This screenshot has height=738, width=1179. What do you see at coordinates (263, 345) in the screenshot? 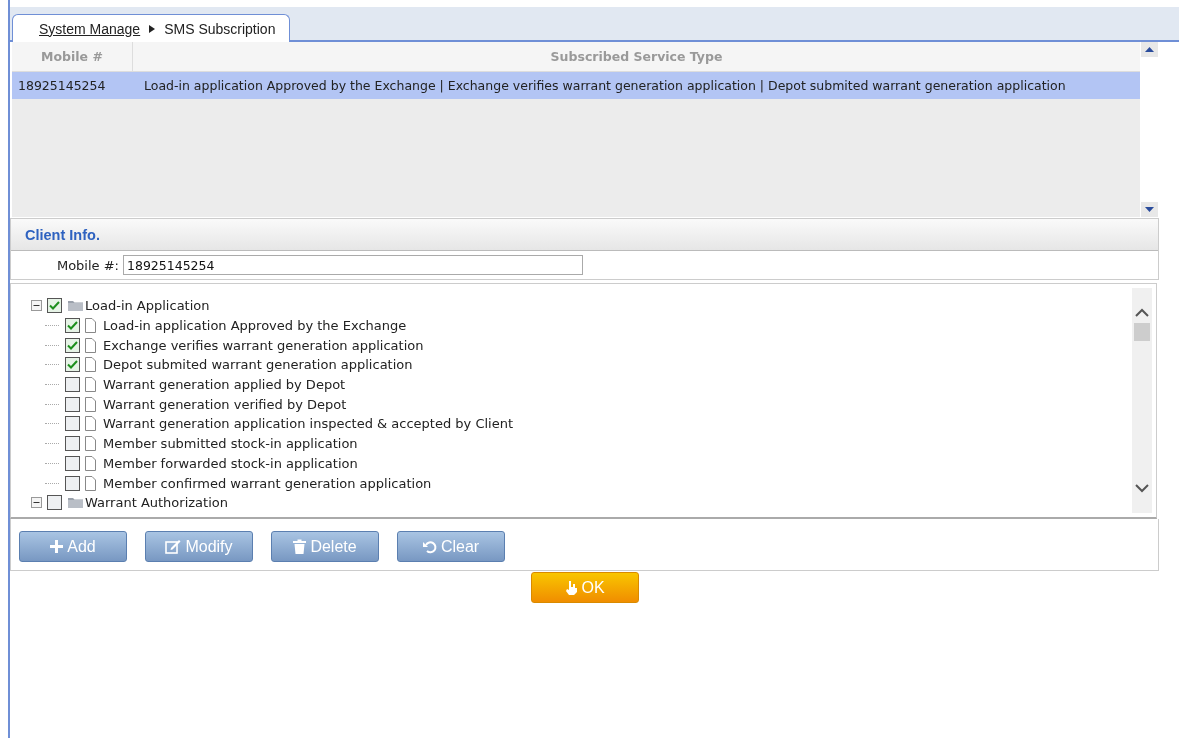
I see `tree-item-label: Exchange verifies warrant generation application` at bounding box center [263, 345].